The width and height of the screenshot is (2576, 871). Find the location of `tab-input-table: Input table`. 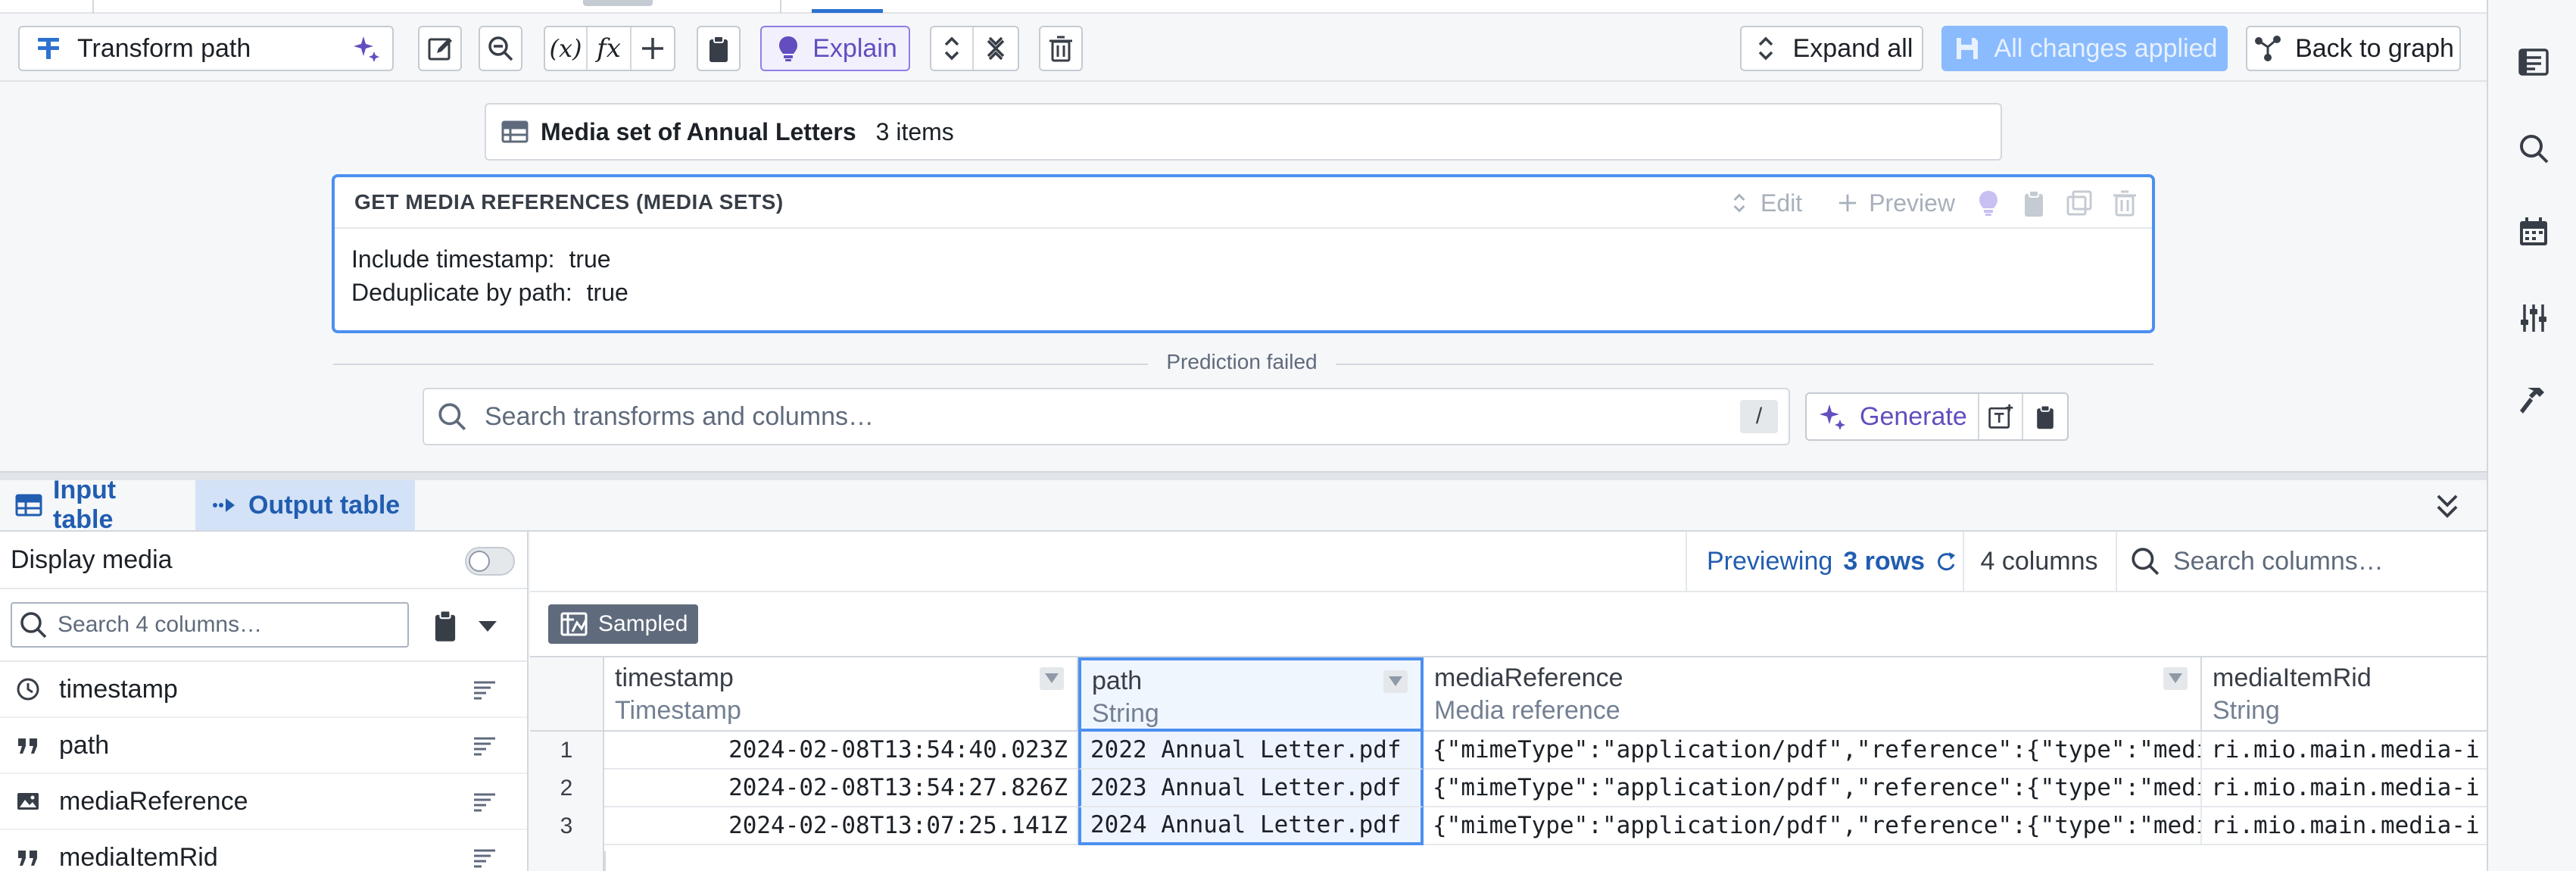

tab-input-table: Input table is located at coordinates (97, 505).